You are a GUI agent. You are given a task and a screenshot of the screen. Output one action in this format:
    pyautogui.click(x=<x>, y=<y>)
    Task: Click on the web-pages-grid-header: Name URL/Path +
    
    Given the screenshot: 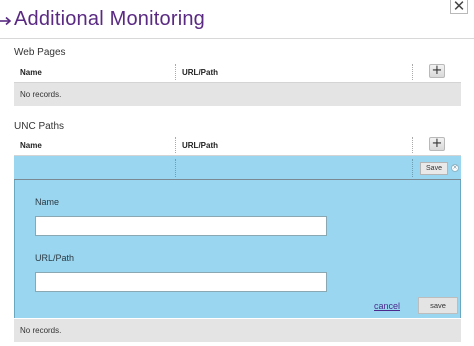 What is the action you would take?
    pyautogui.click(x=237, y=72)
    